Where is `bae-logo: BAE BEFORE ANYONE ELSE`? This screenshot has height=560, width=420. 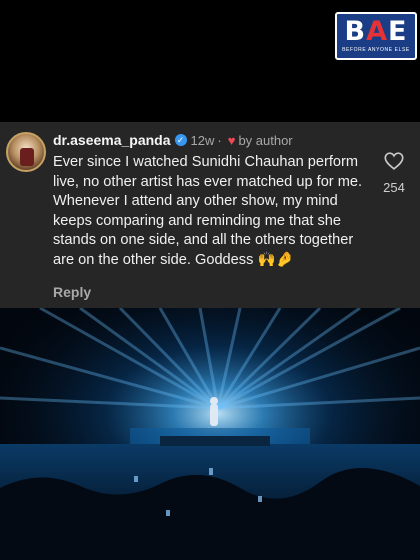 bae-logo: BAE BEFORE ANYONE ELSE is located at coordinates (376, 36).